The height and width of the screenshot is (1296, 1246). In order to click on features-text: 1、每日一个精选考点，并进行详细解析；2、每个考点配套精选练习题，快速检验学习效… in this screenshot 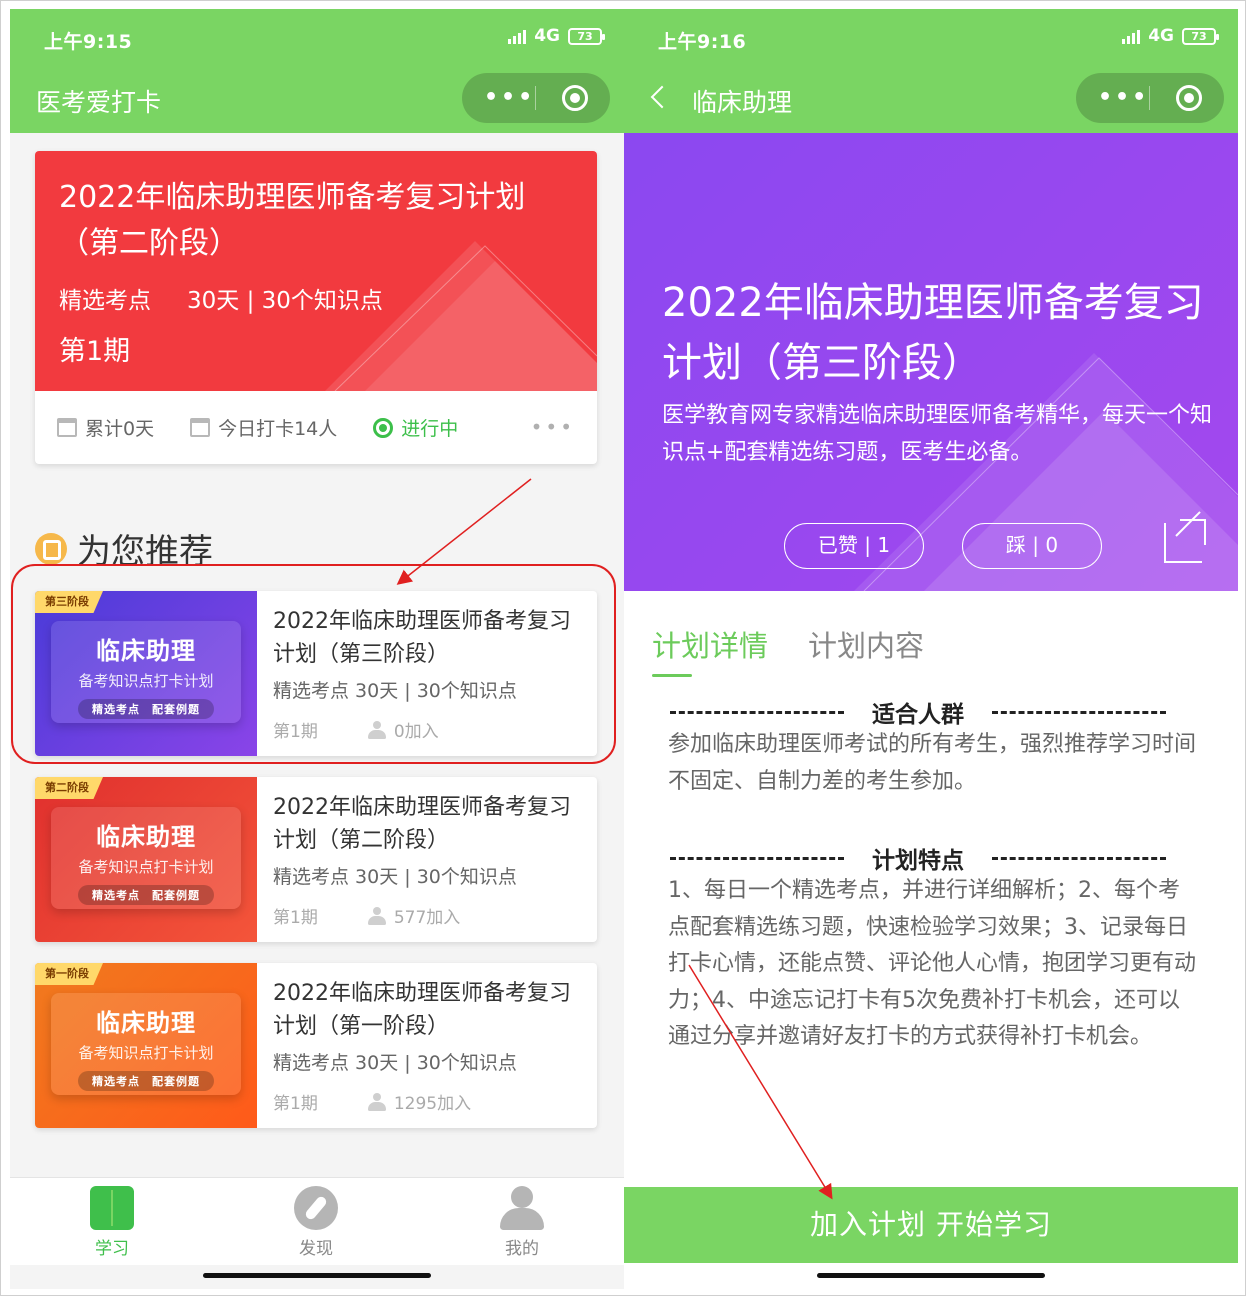, I will do `click(932, 963)`.